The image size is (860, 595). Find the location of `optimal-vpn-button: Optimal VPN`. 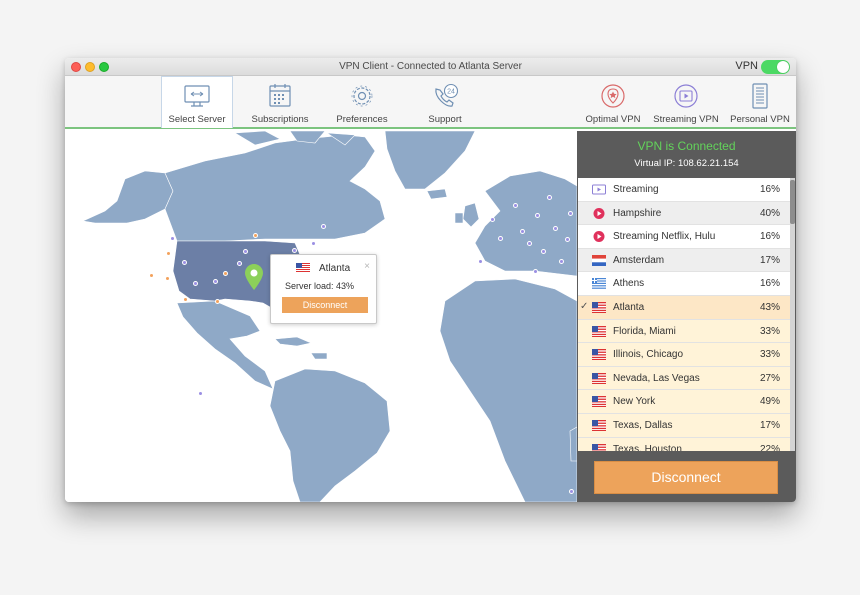

optimal-vpn-button: Optimal VPN is located at coordinates (613, 102).